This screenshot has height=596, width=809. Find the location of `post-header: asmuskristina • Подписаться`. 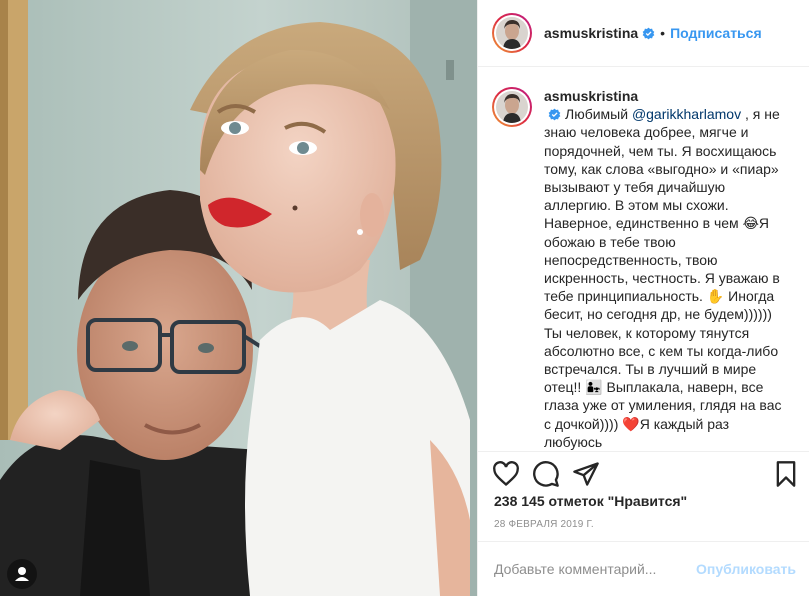

post-header: asmuskristina • Подписаться is located at coordinates (643, 33).